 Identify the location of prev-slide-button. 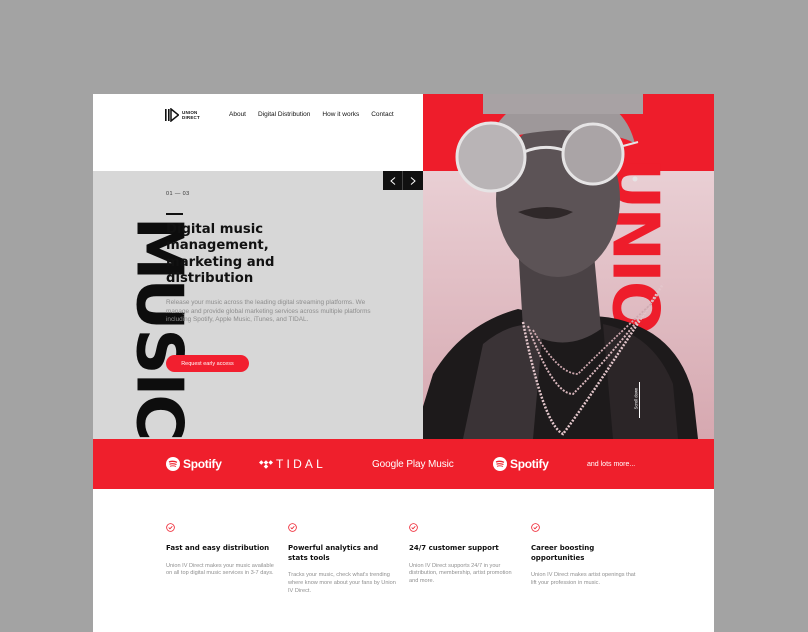
(393, 180).